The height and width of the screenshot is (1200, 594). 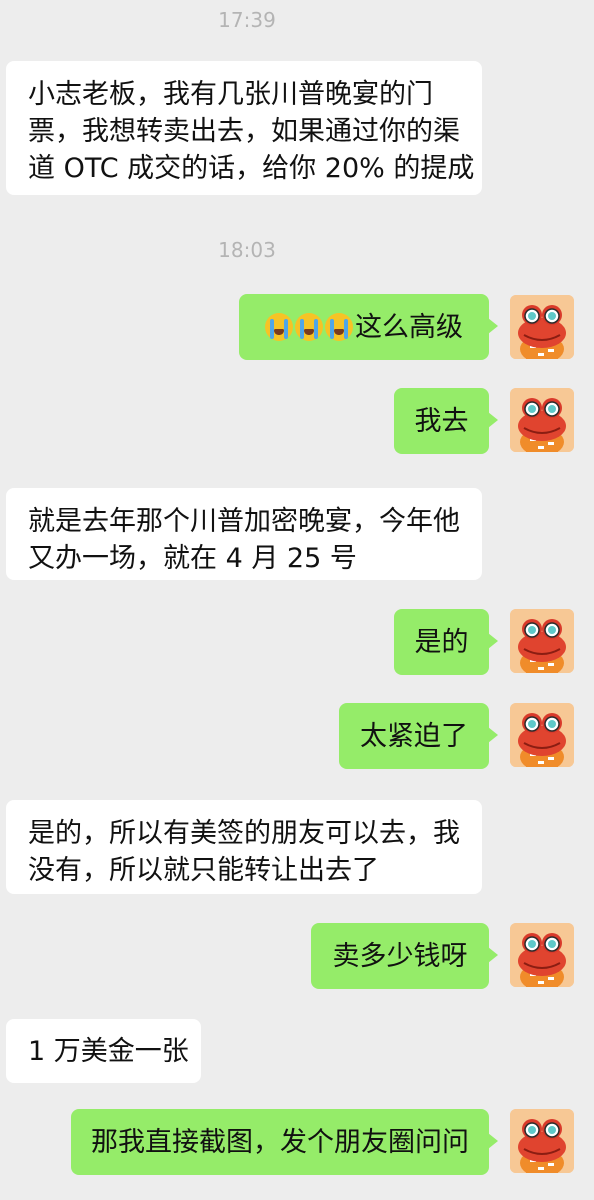 I want to click on message-text: 太紧迫了, so click(x=414, y=736).